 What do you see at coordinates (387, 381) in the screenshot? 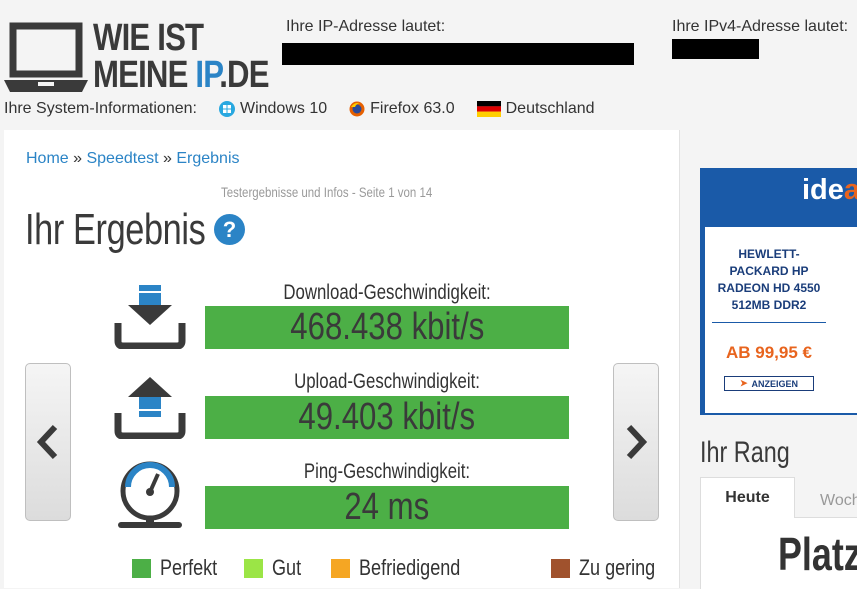
I see `upload-label: Upload-Geschwindigkeit:` at bounding box center [387, 381].